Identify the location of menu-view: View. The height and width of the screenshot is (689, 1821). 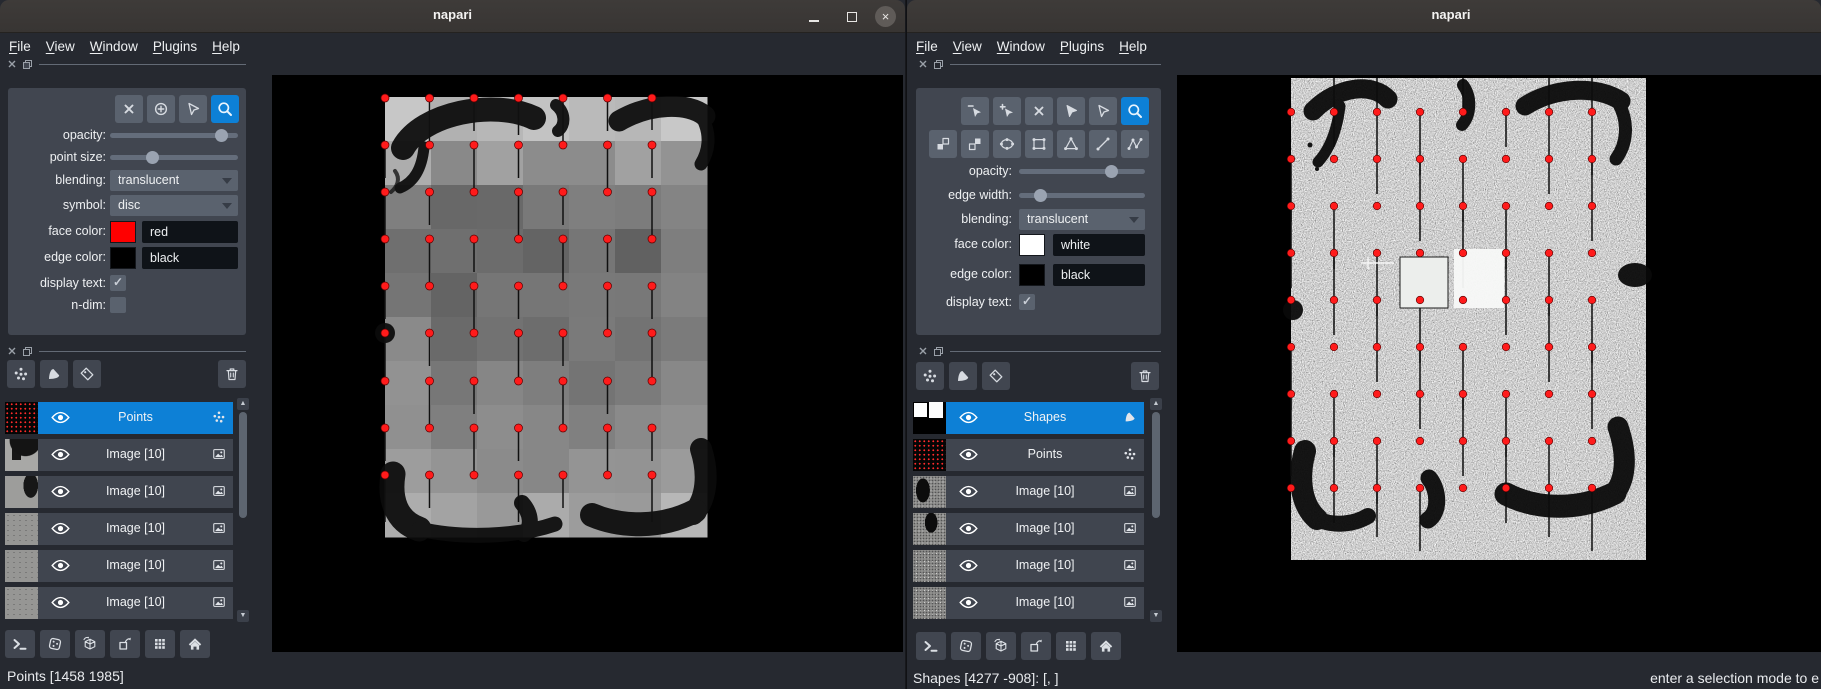
(967, 46).